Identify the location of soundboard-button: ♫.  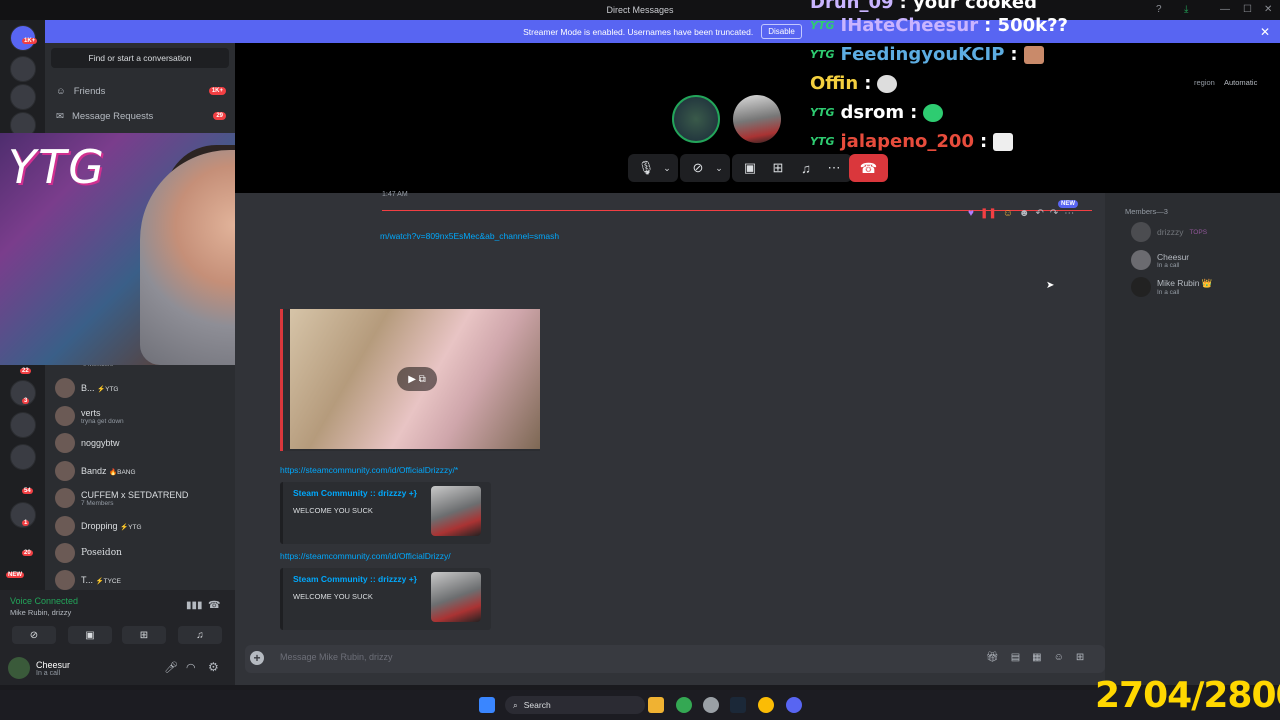
(200, 635).